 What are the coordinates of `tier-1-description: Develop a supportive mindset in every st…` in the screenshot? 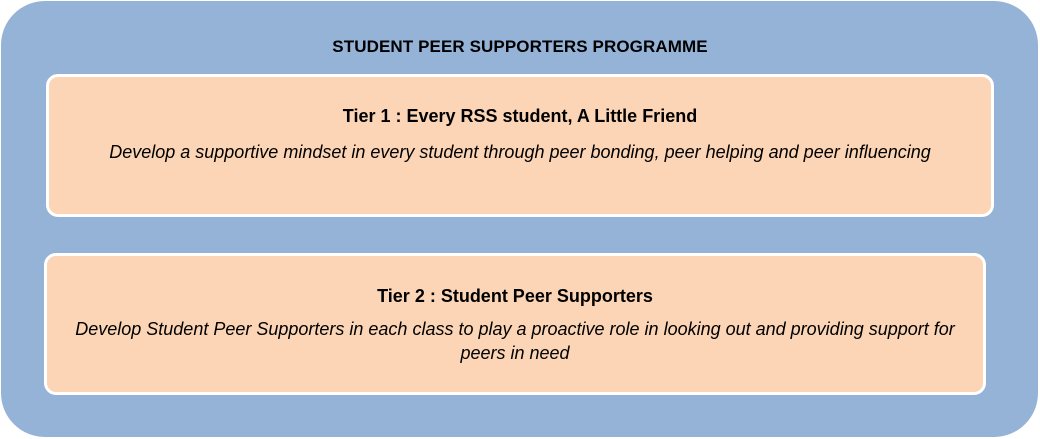 It's located at (520, 152).